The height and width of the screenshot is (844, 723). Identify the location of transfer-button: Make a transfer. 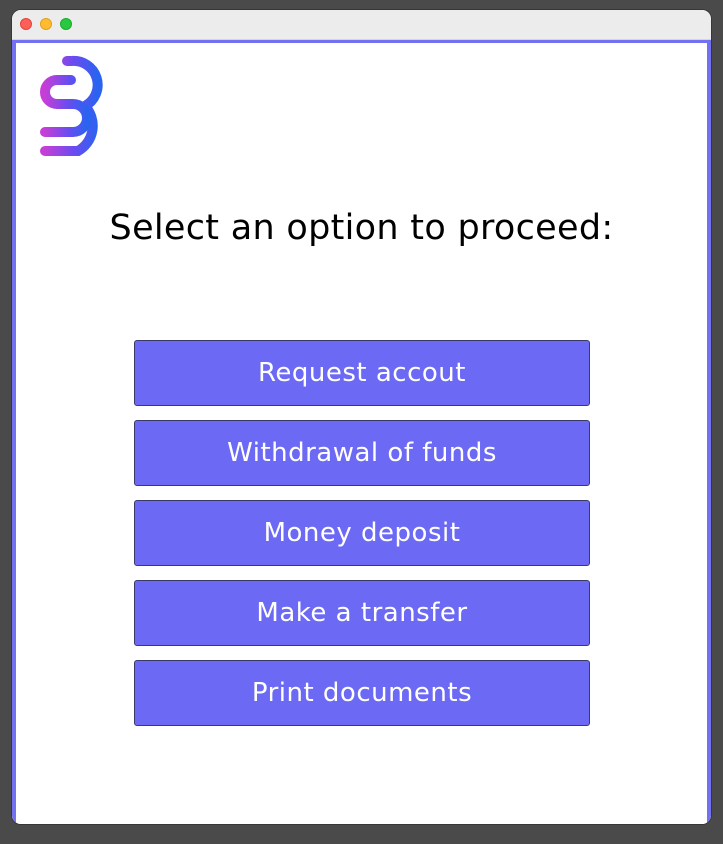
(362, 613).